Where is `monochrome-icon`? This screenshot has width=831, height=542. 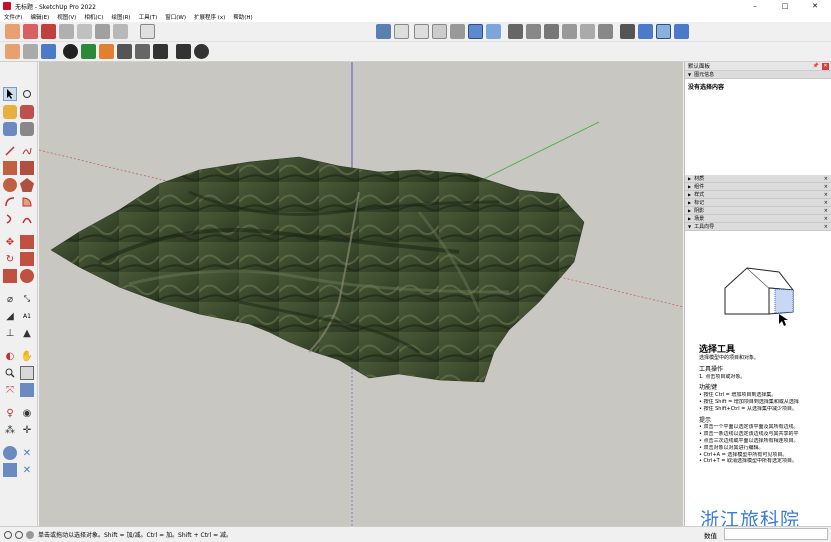
monochrome-icon is located at coordinates (493, 31).